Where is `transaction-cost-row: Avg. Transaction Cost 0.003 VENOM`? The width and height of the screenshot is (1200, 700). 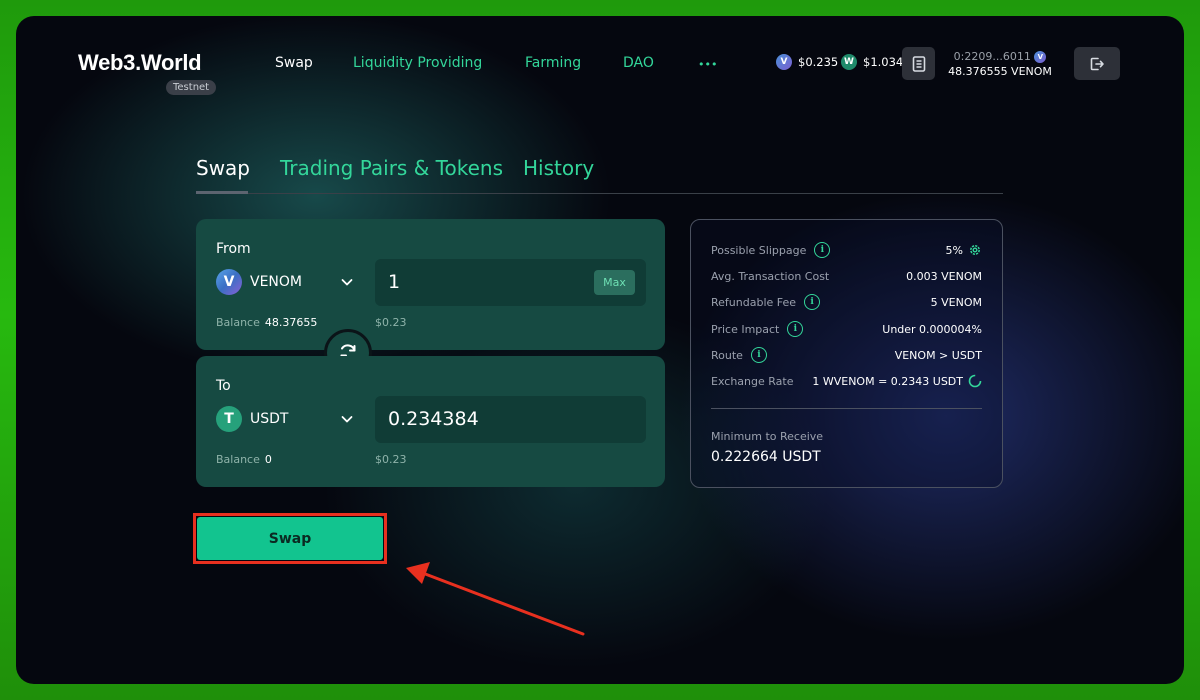
transaction-cost-row: Avg. Transaction Cost 0.003 VENOM is located at coordinates (846, 276).